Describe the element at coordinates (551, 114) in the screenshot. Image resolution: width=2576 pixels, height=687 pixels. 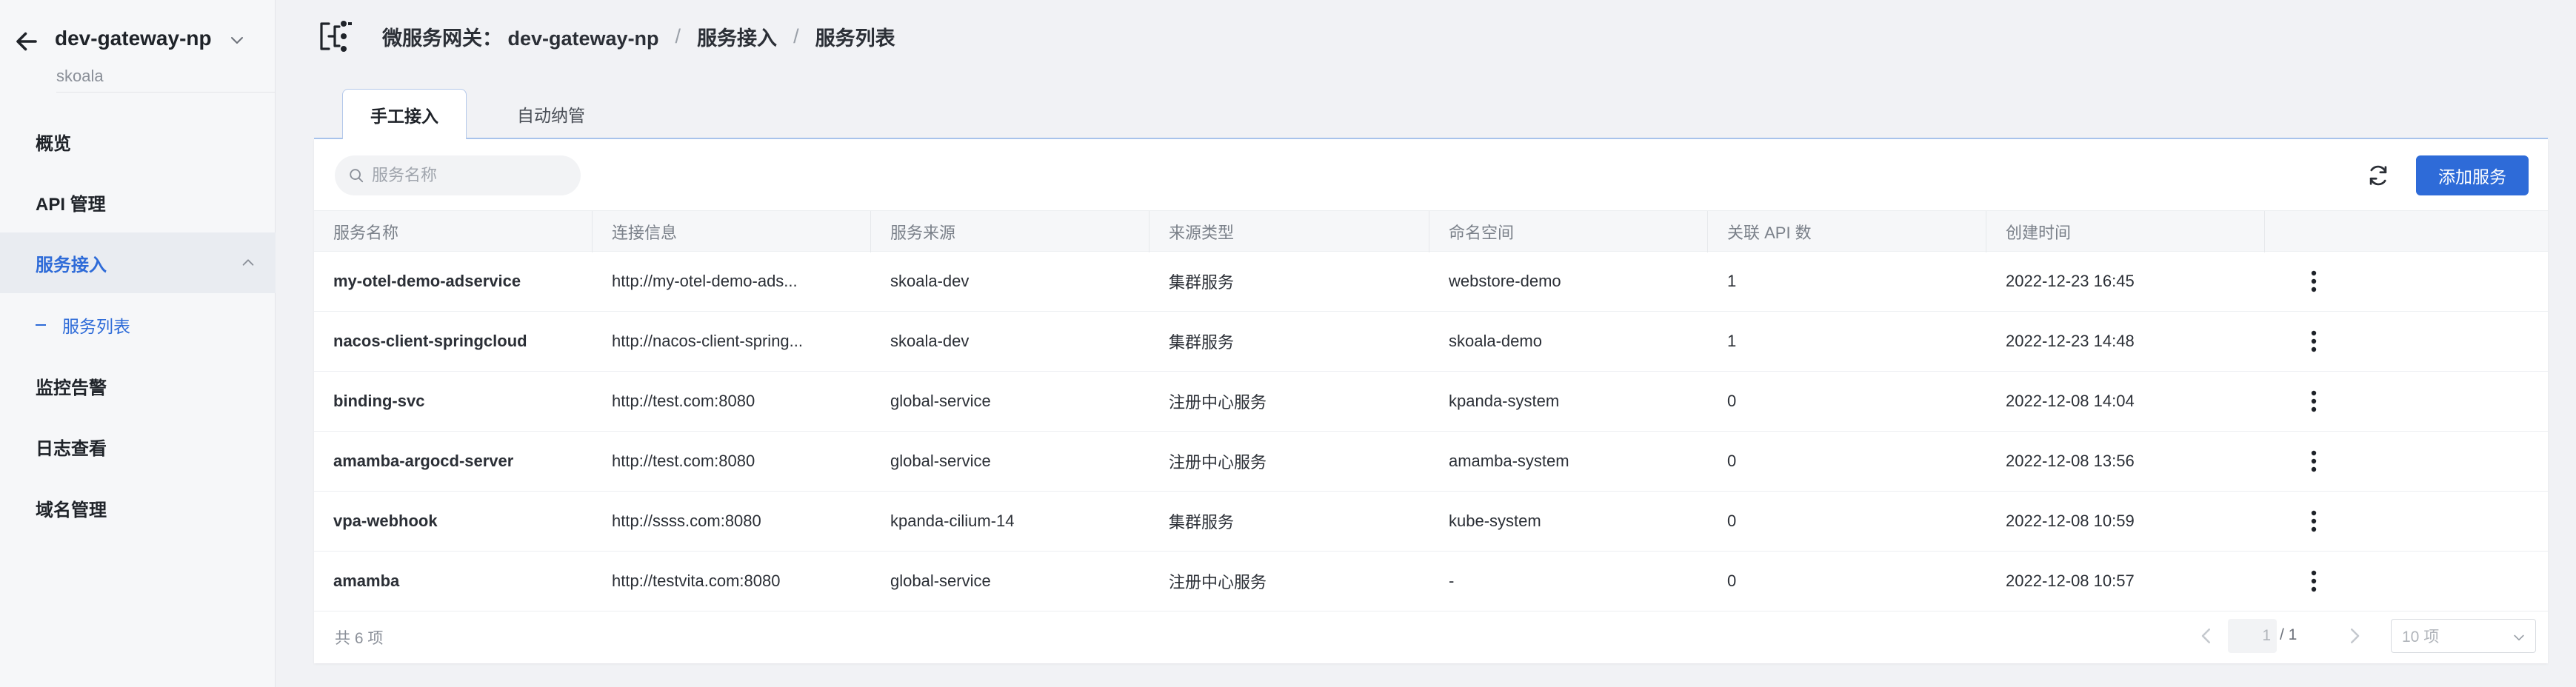
I see `tab-auto-managed: 自动纳管` at that location.